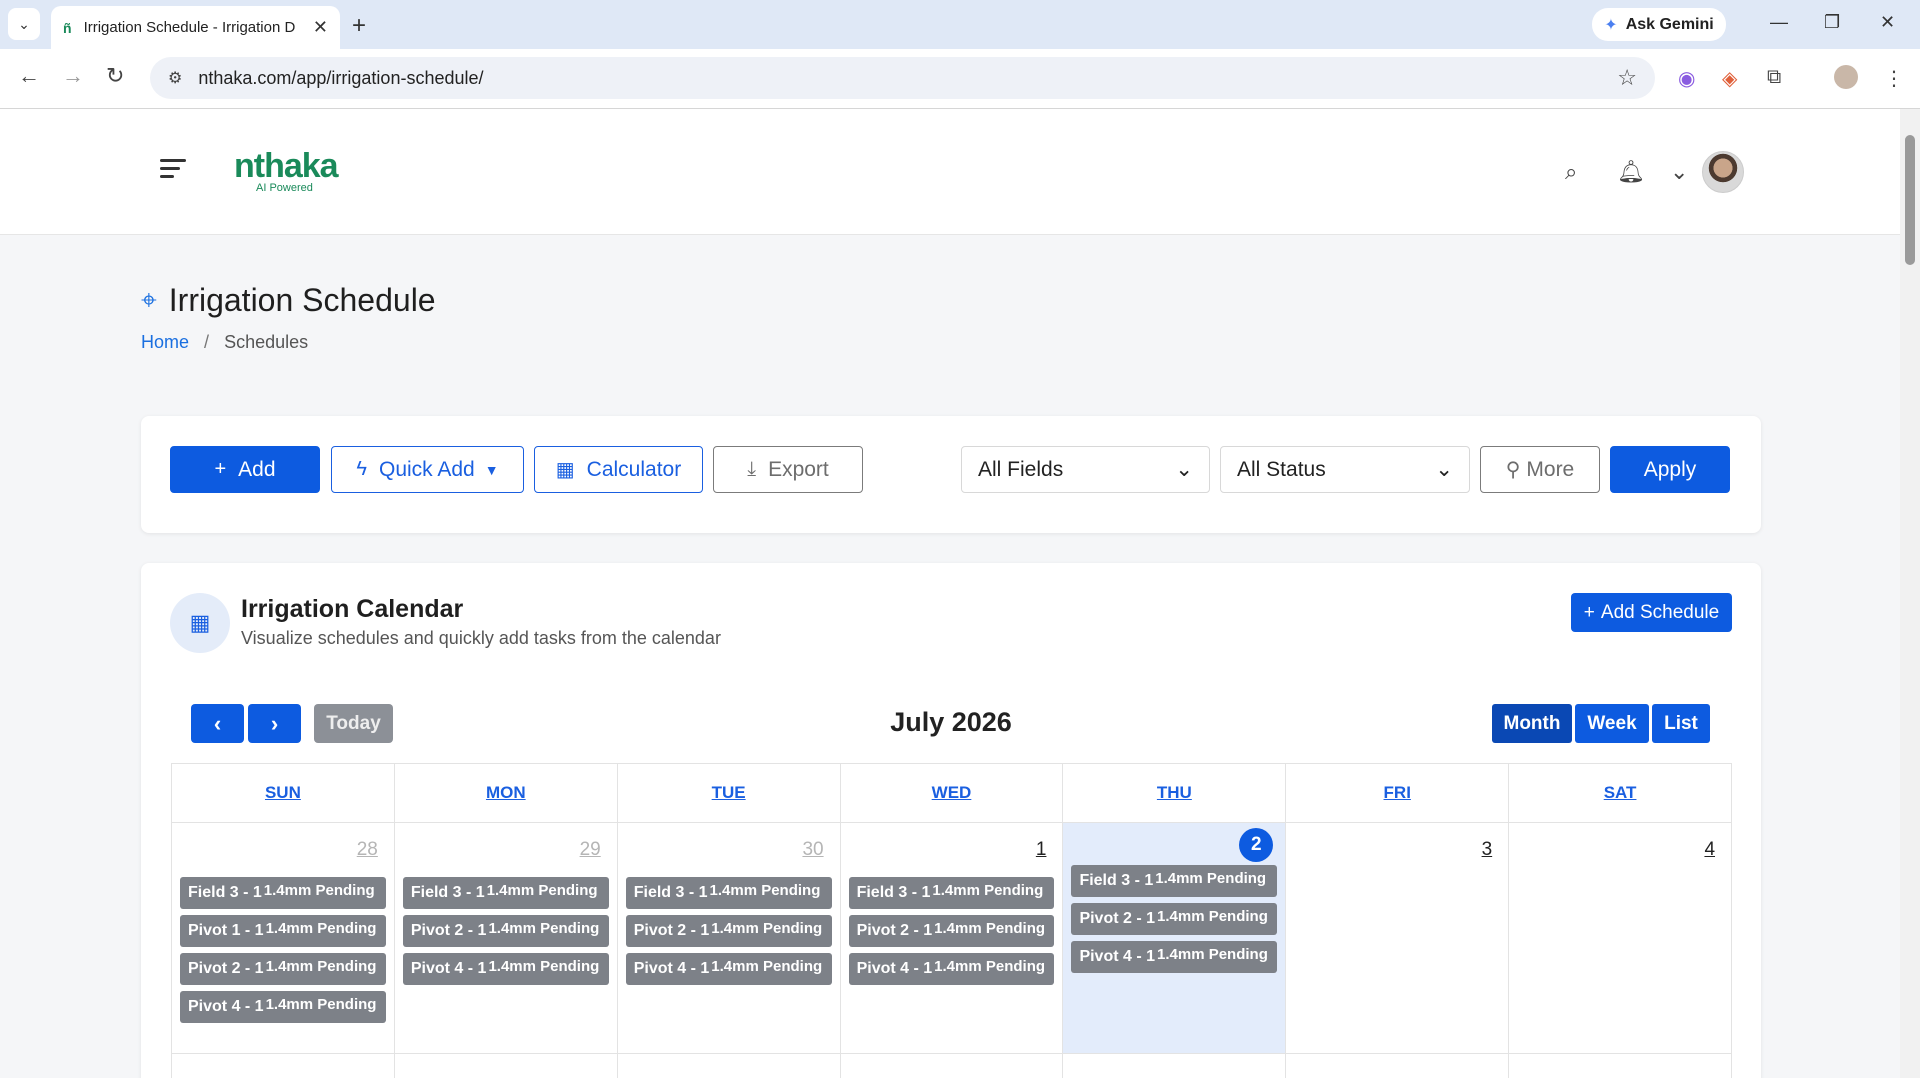 This screenshot has width=1920, height=1078. What do you see at coordinates (1571, 172) in the screenshot?
I see `search-icon: ⌕` at bounding box center [1571, 172].